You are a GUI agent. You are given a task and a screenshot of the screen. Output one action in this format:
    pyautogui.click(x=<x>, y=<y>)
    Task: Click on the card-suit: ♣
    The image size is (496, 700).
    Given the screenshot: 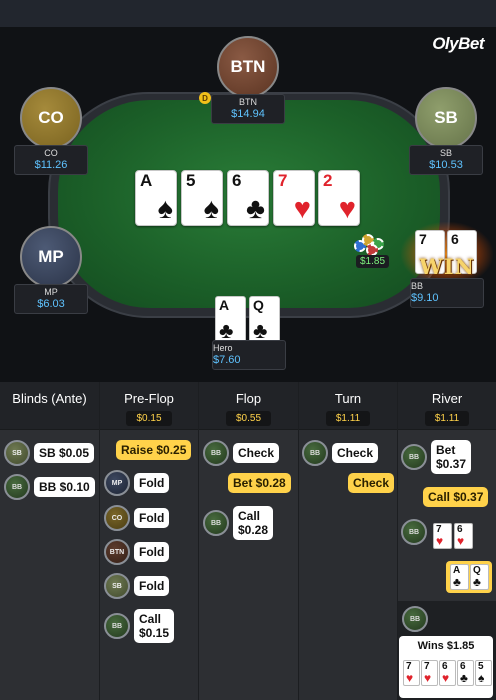 What is the action you would take?
    pyautogui.click(x=255, y=209)
    